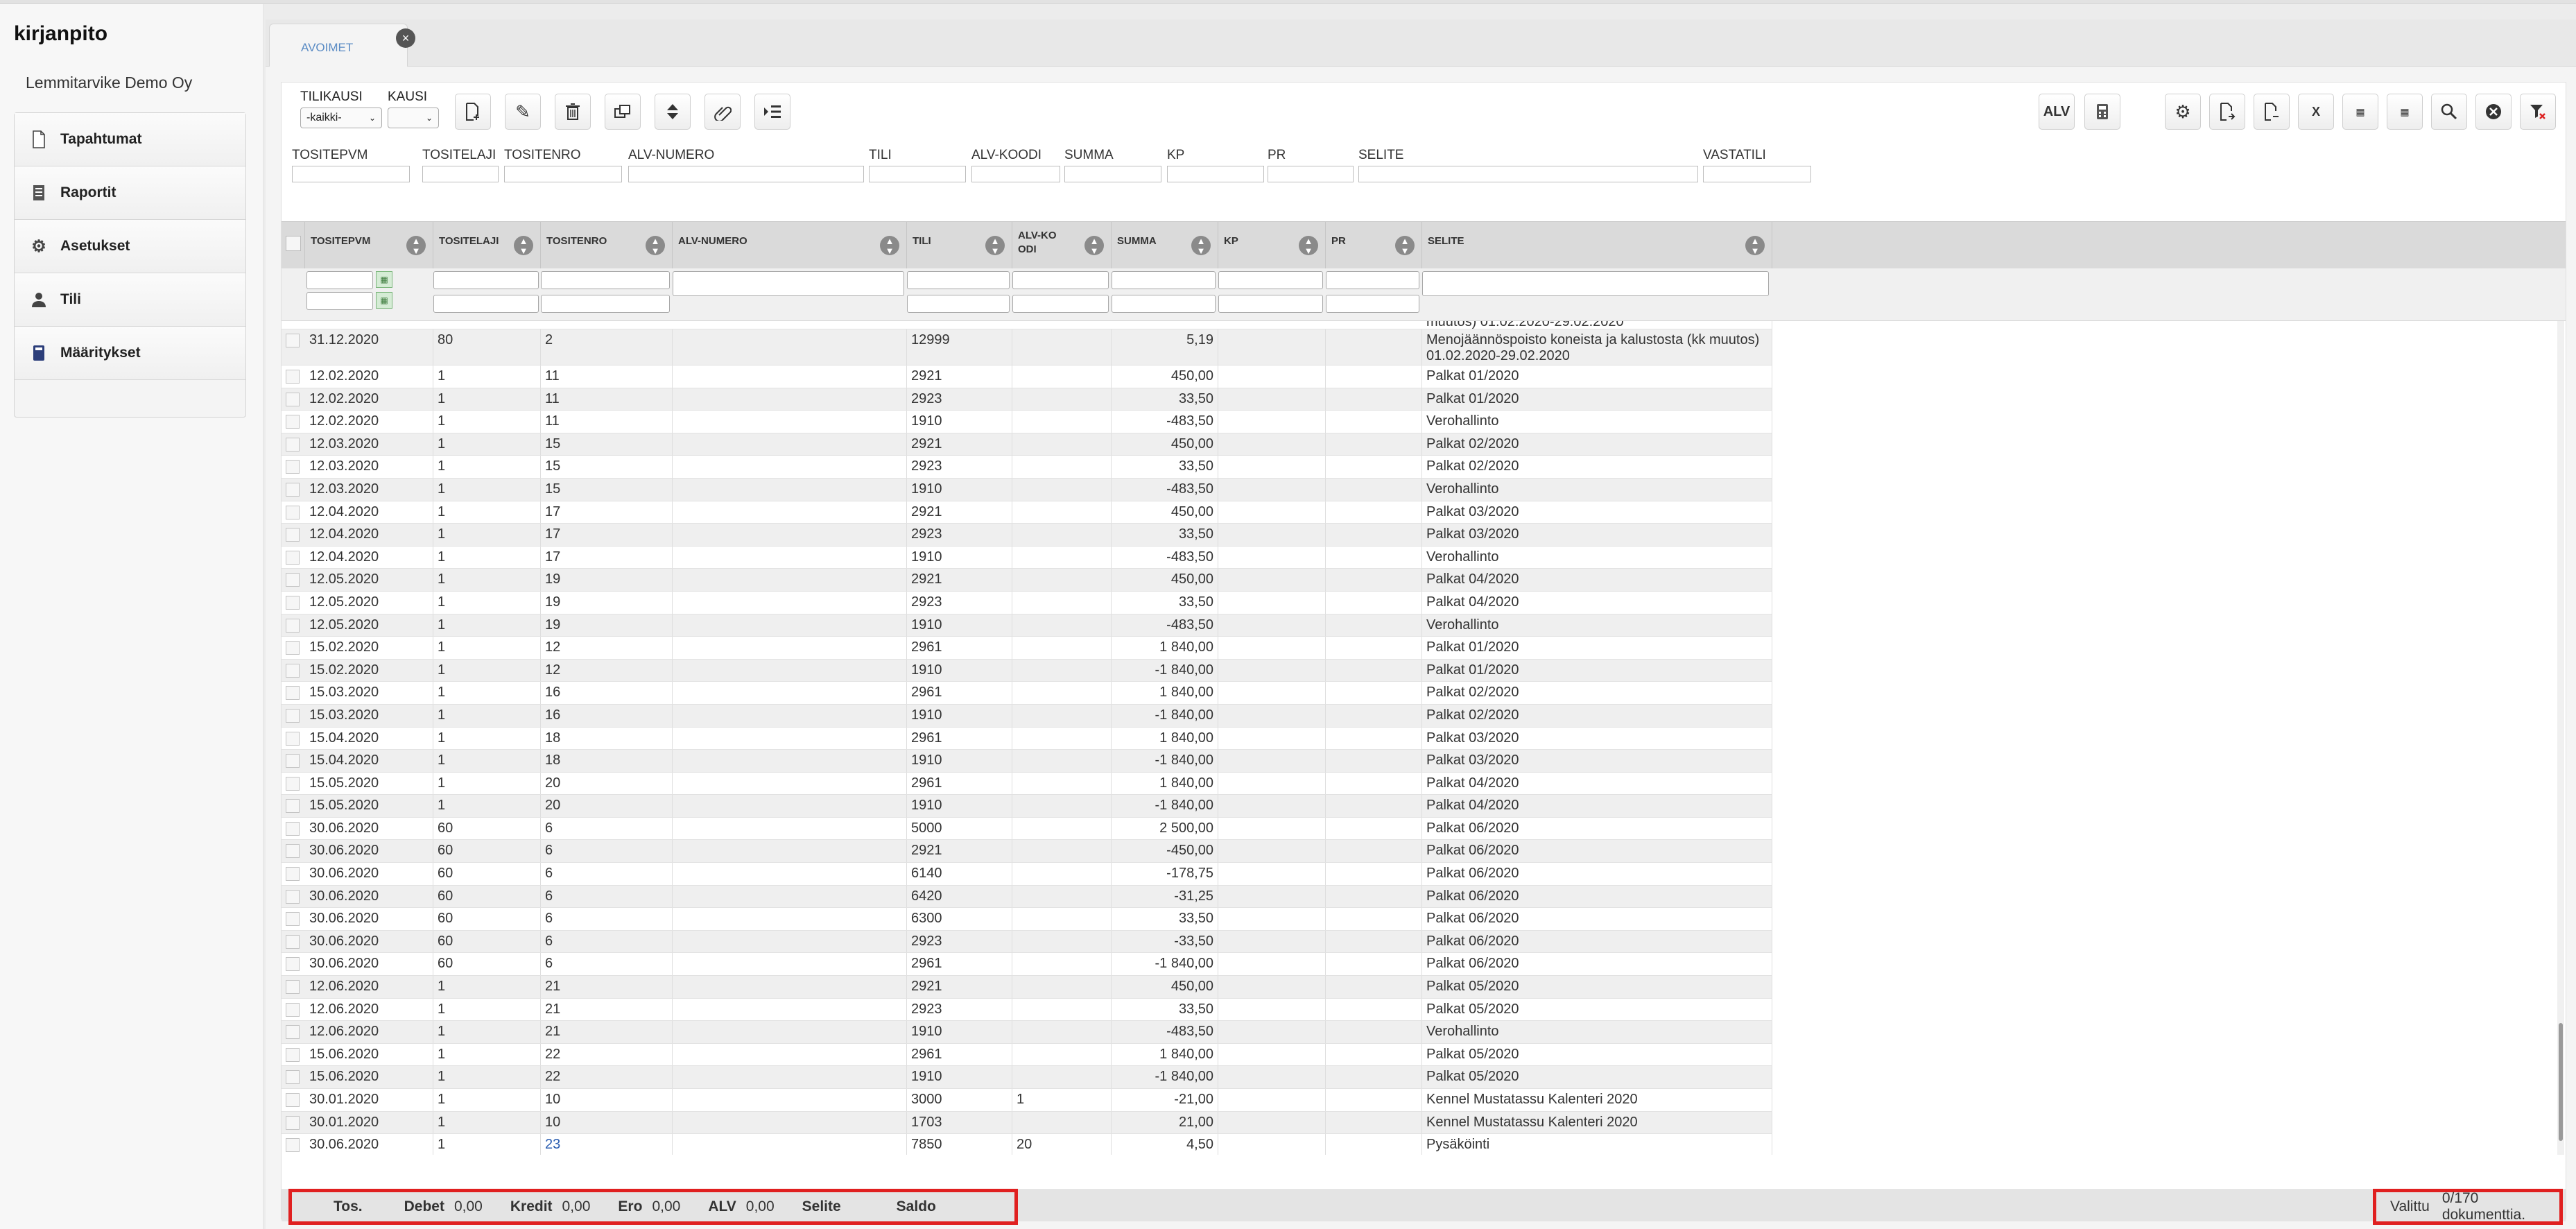 The height and width of the screenshot is (1229, 2576). I want to click on calendar-icon: ▦, so click(384, 300).